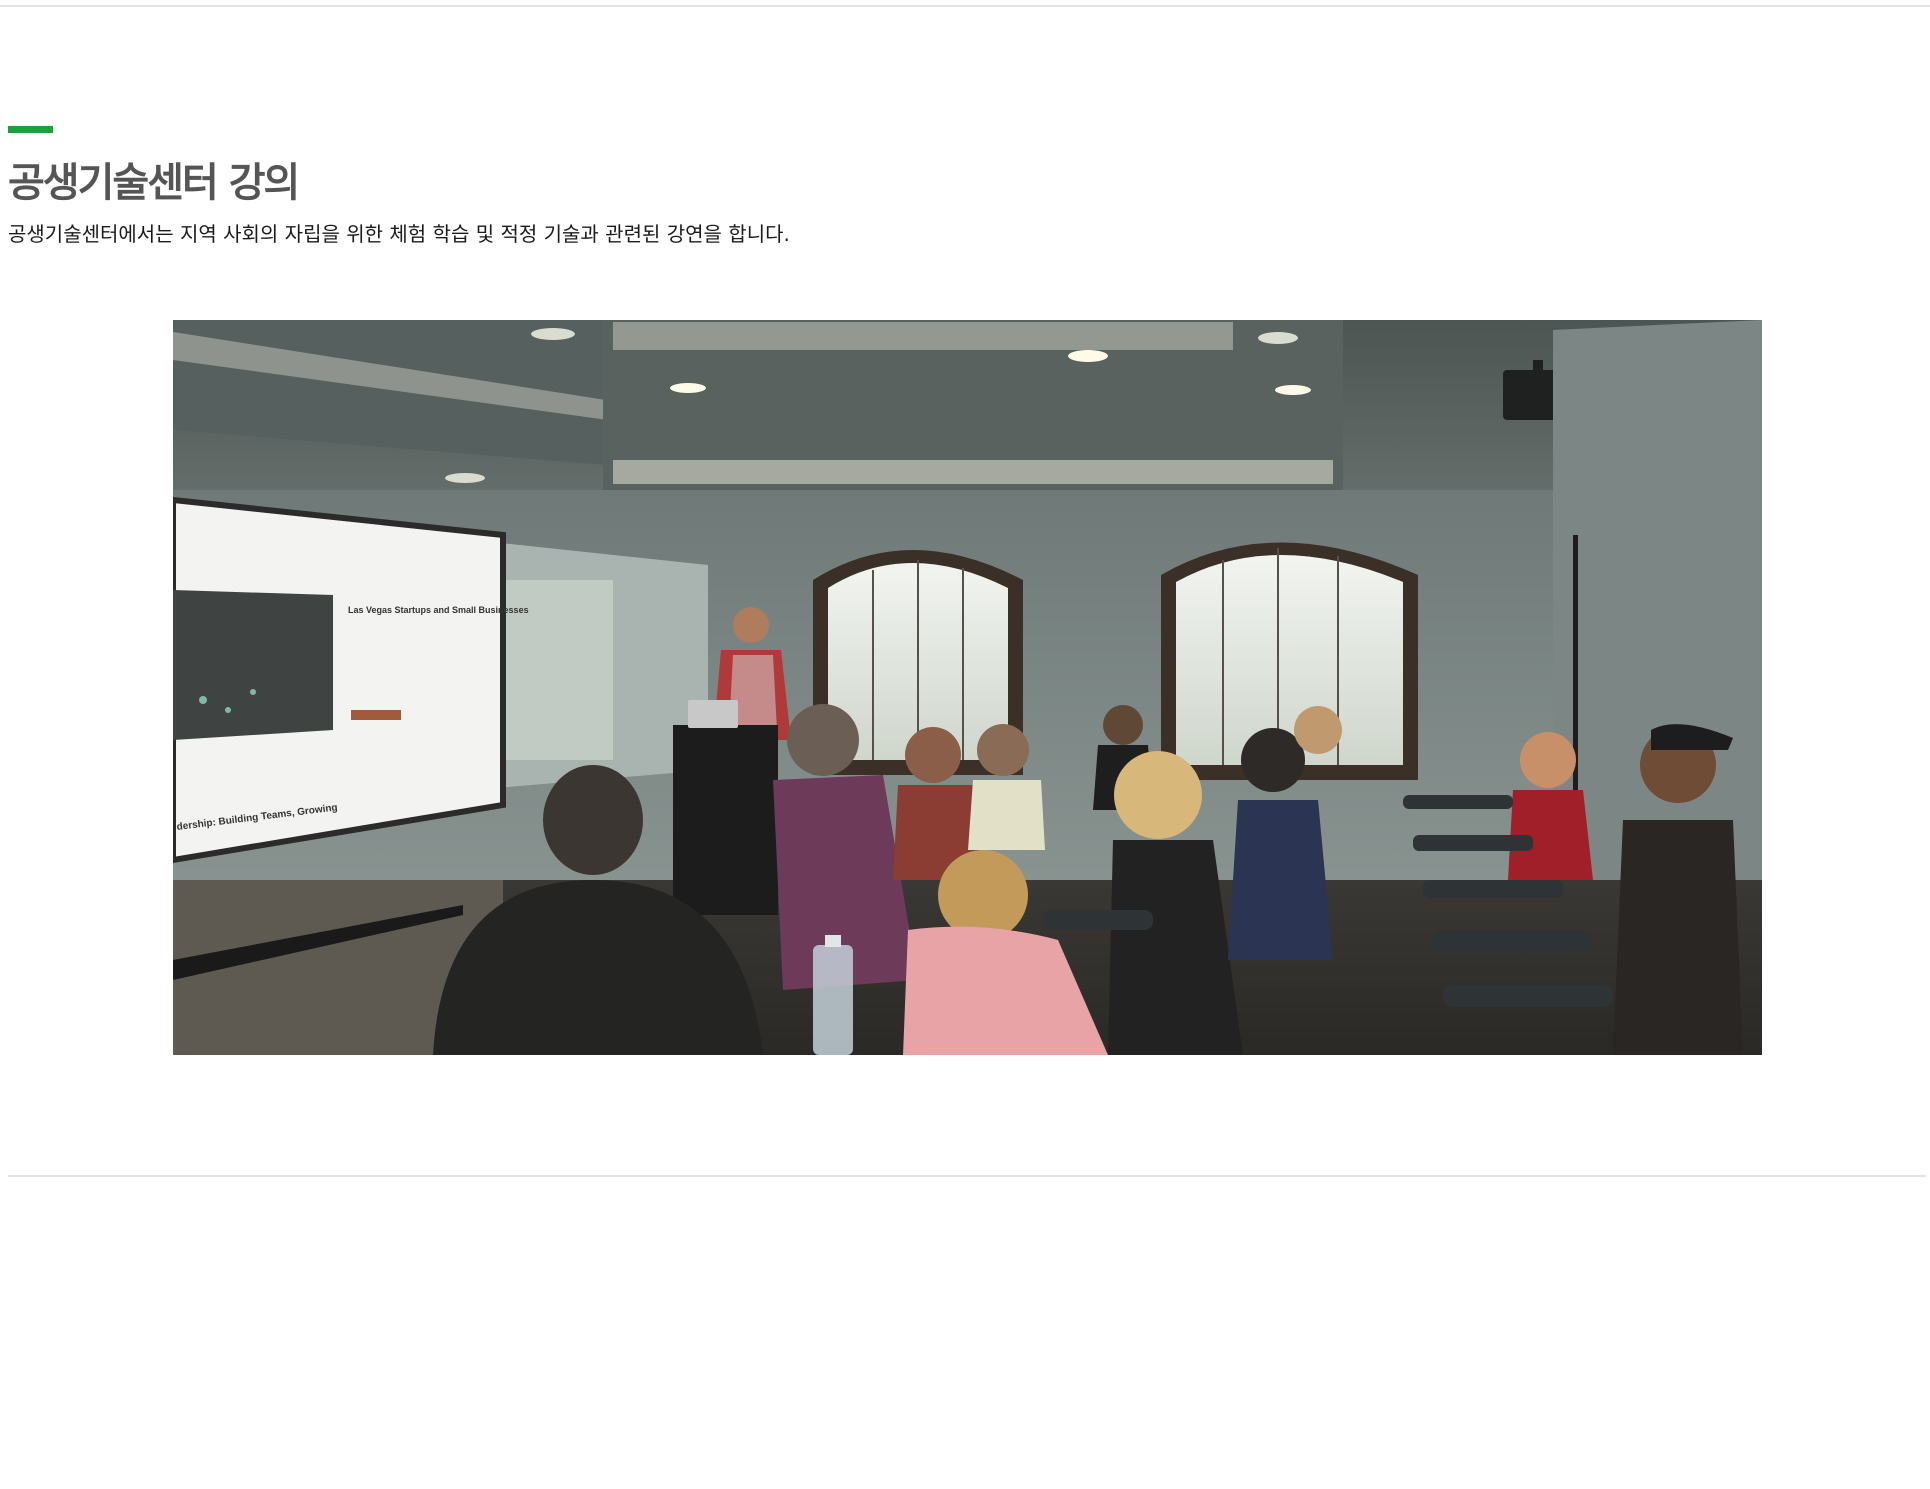 This screenshot has height=1489, width=1930. Describe the element at coordinates (965, 6) in the screenshot. I see `top-divider` at that location.